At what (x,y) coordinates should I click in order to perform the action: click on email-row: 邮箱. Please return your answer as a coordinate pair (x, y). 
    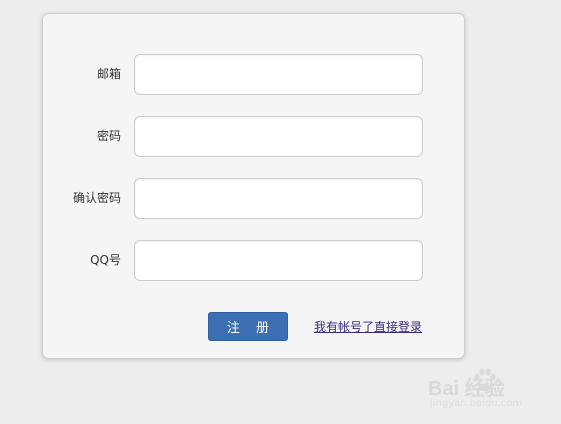
    Looking at the image, I should click on (253, 74).